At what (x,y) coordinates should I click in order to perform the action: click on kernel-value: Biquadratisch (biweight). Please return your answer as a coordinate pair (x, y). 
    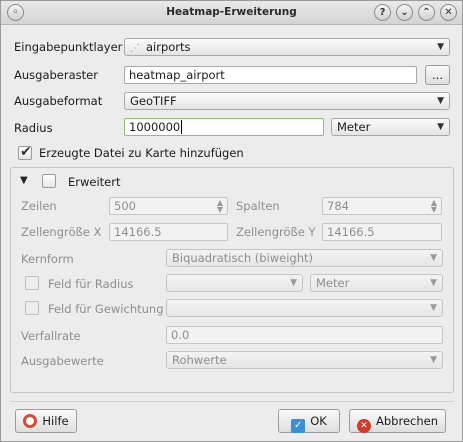
    Looking at the image, I should click on (242, 258).